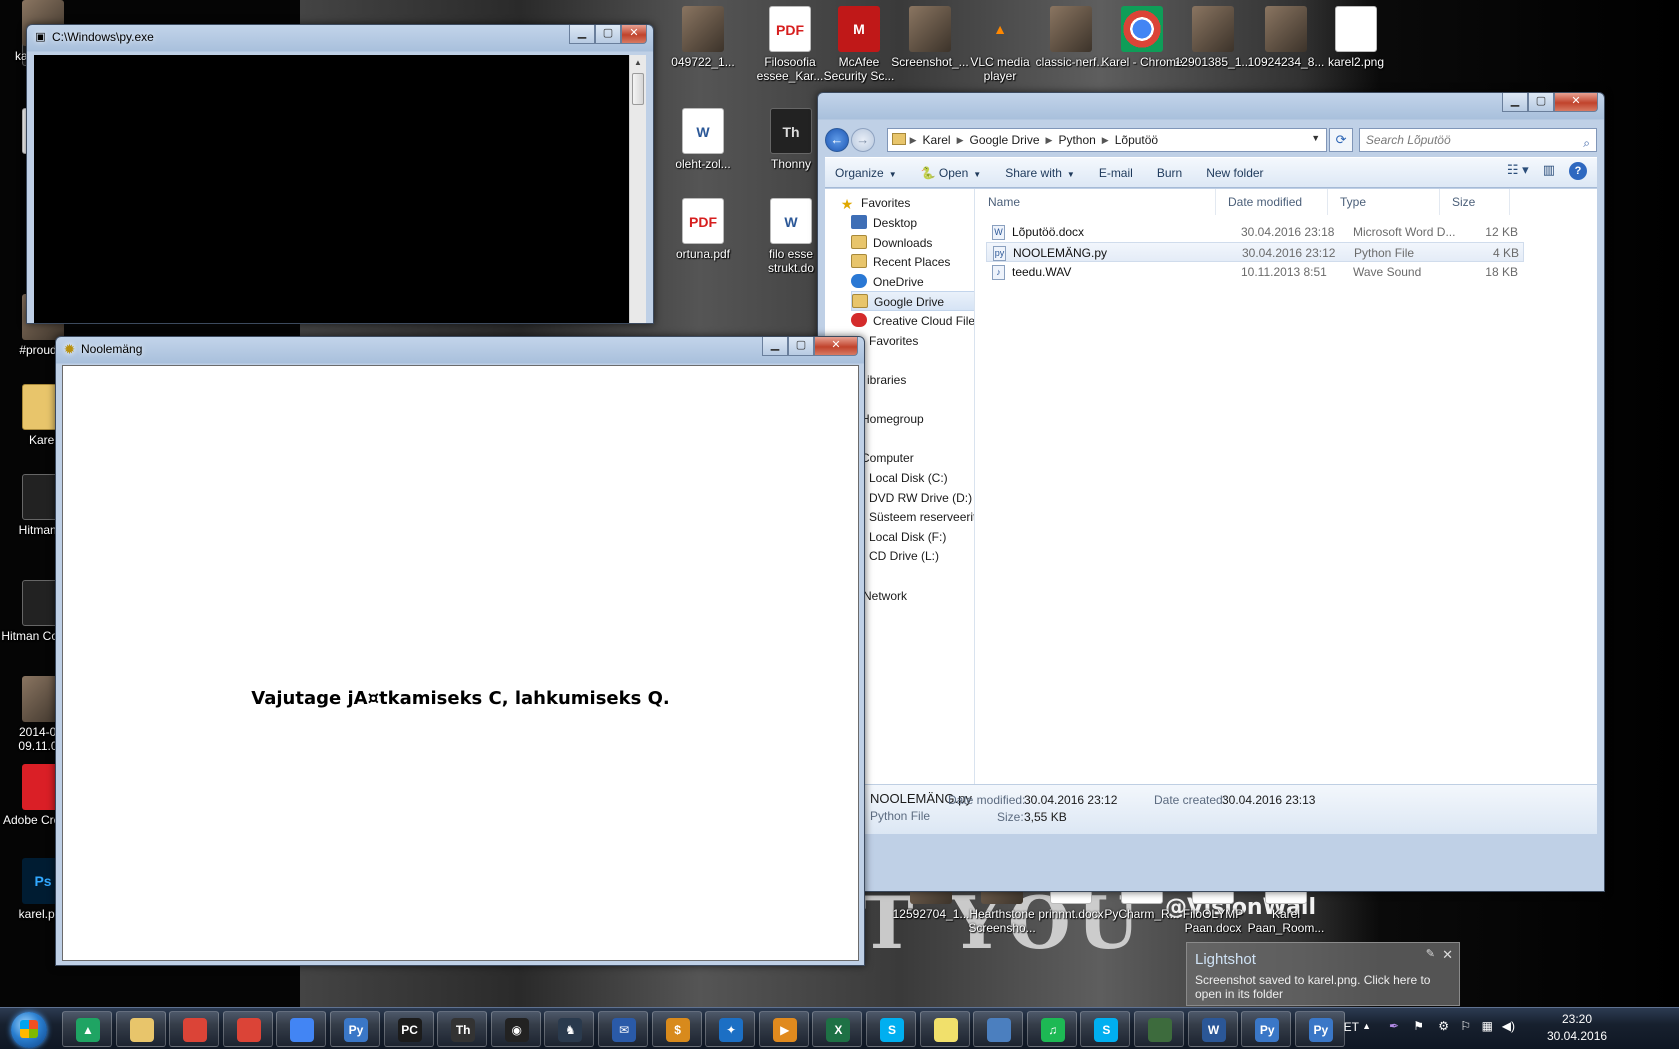 The height and width of the screenshot is (1049, 1679). What do you see at coordinates (703, 239) in the screenshot?
I see `desktop-icon: PDF ortuna.pdf` at bounding box center [703, 239].